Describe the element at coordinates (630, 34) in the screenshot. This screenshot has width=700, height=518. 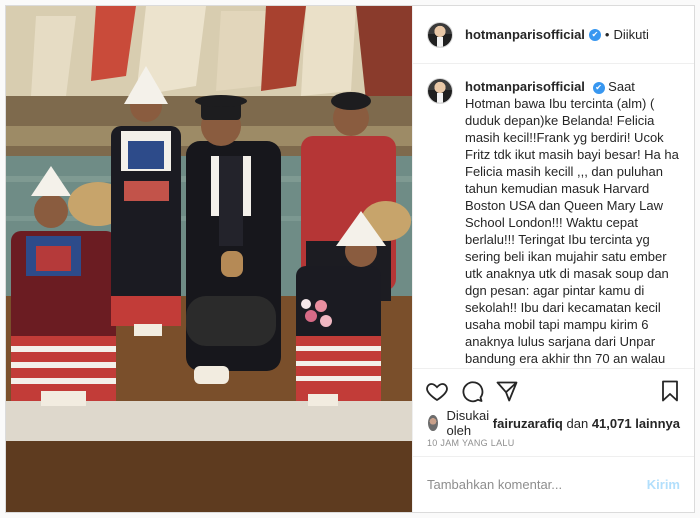
I see `follow-status-button: Diikuti` at that location.